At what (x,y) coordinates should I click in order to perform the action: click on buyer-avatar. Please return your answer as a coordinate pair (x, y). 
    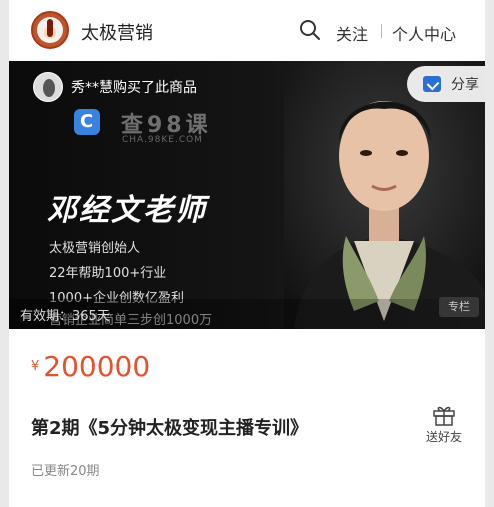
    Looking at the image, I should click on (48, 87).